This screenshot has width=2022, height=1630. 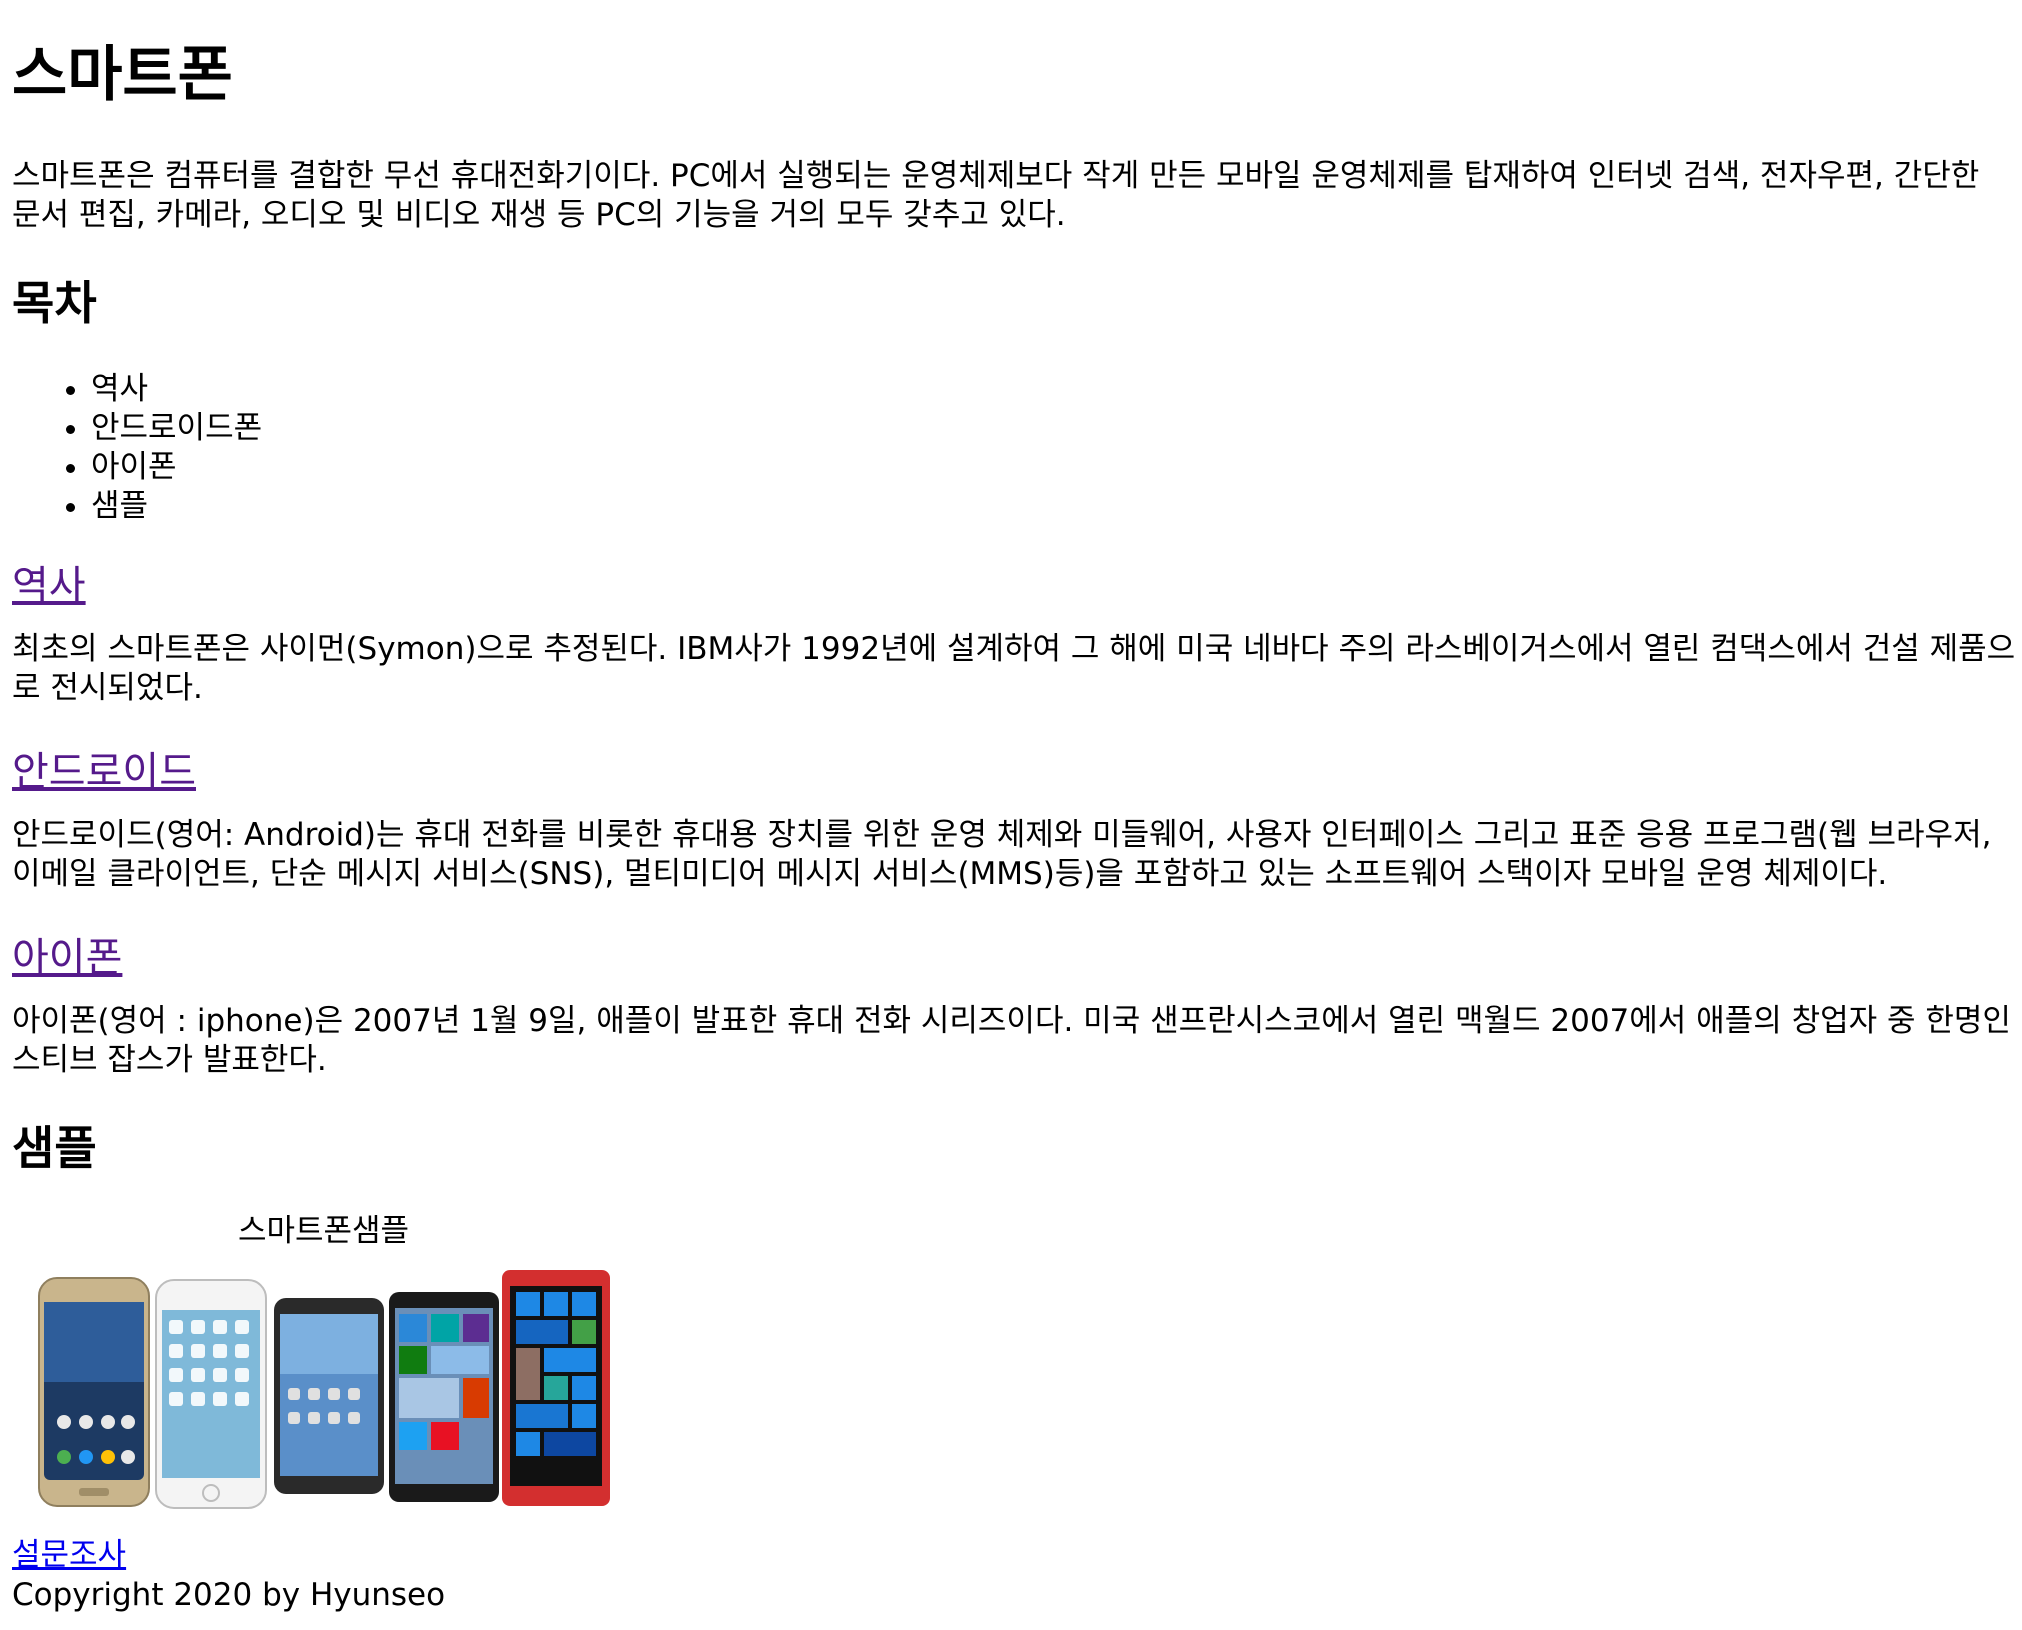 I want to click on toc-list: 역사 안드로이드폰 아이폰 샘플, so click(x=137, y=448).